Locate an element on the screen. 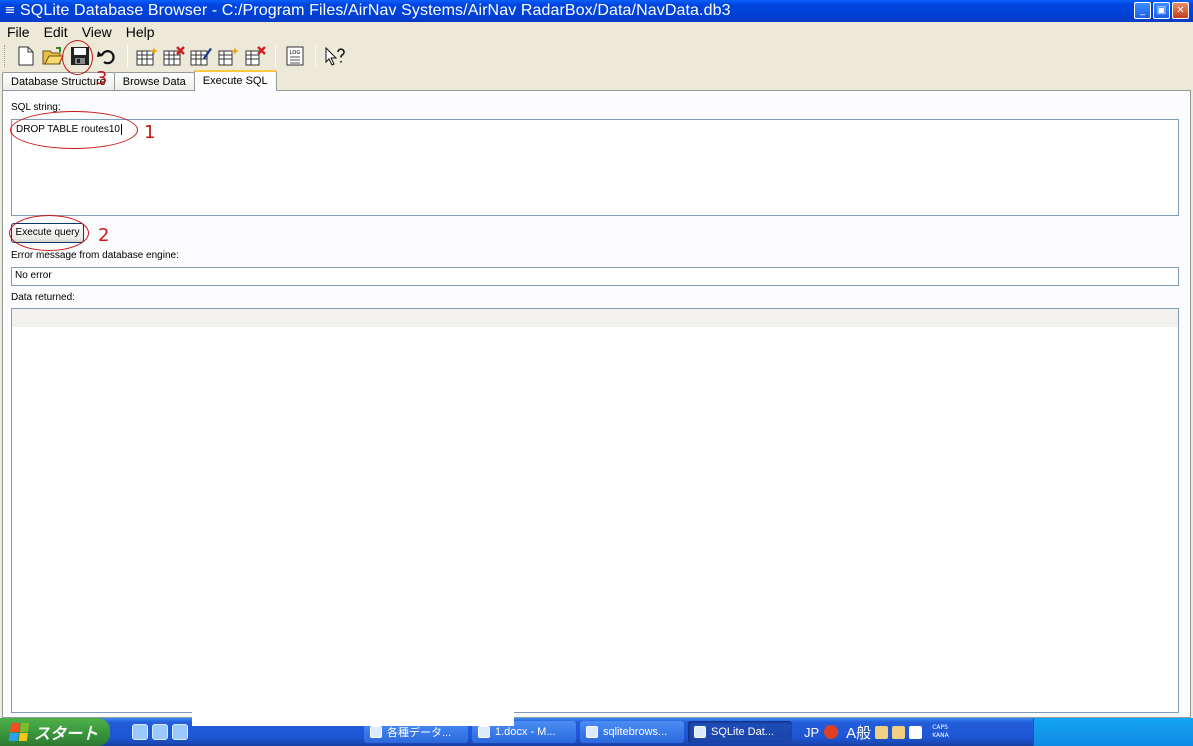  annotation-number-1: 1 is located at coordinates (150, 132).